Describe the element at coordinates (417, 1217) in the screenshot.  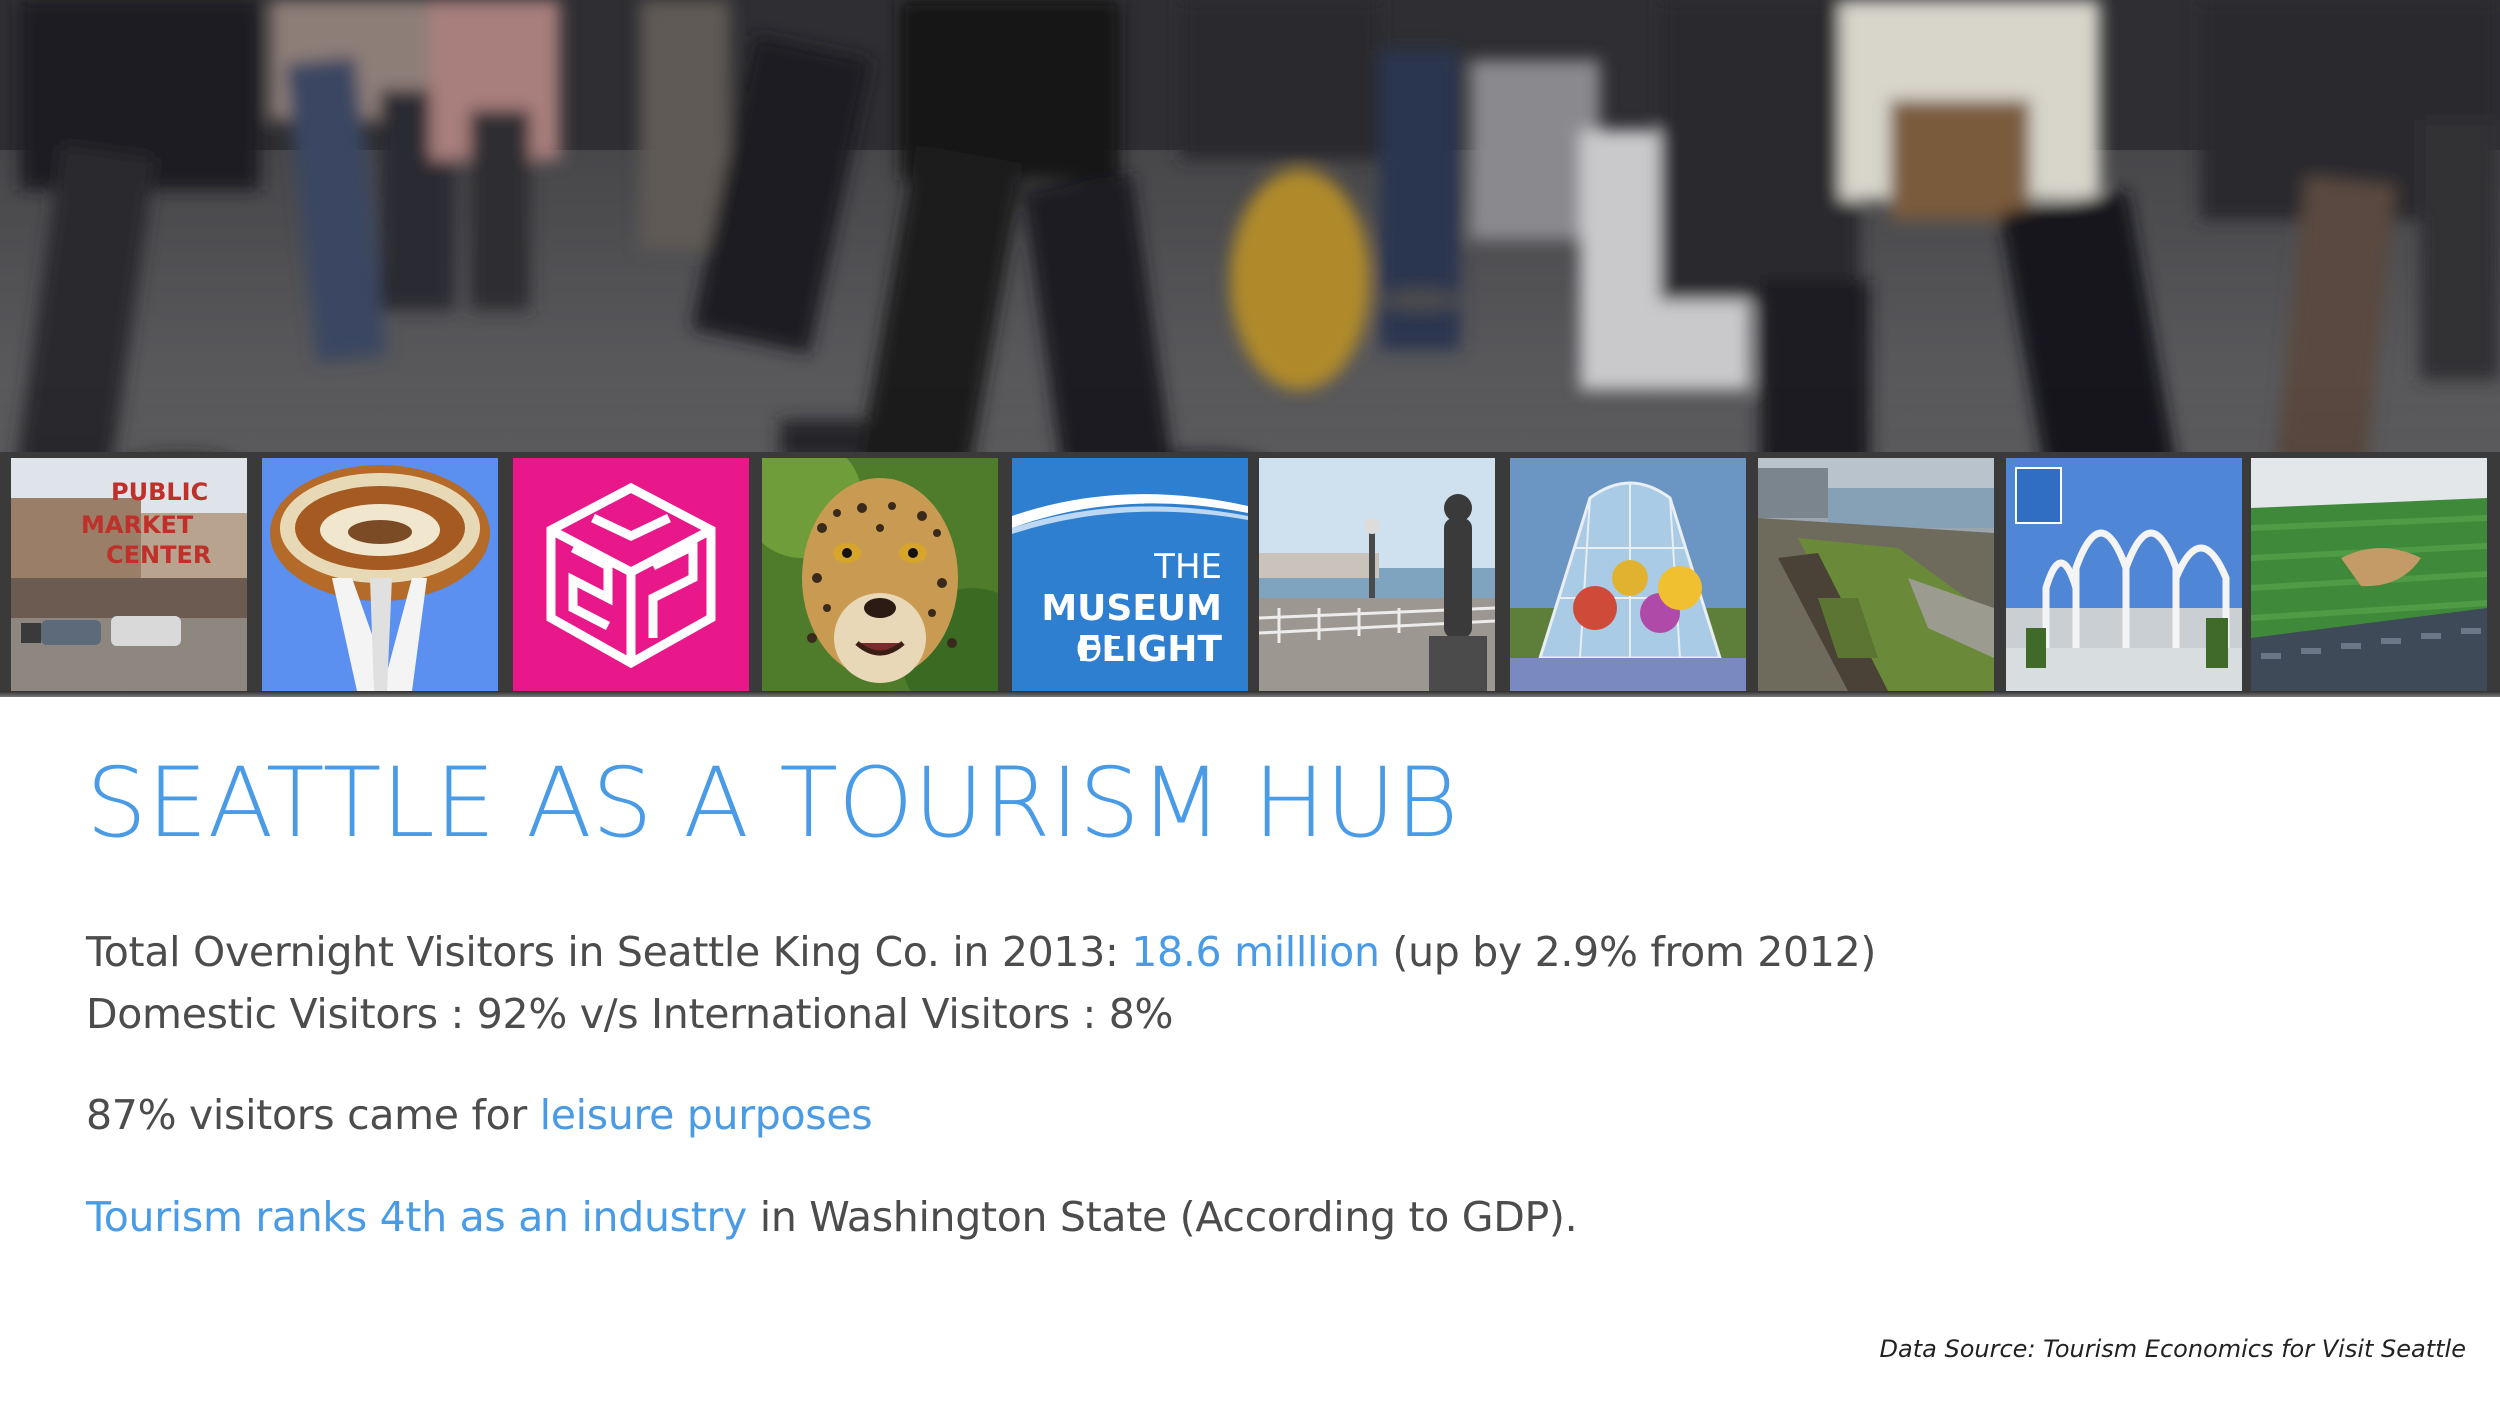
I see `industry-rank-highlight: Tourism ranks 4th as an industry` at that location.